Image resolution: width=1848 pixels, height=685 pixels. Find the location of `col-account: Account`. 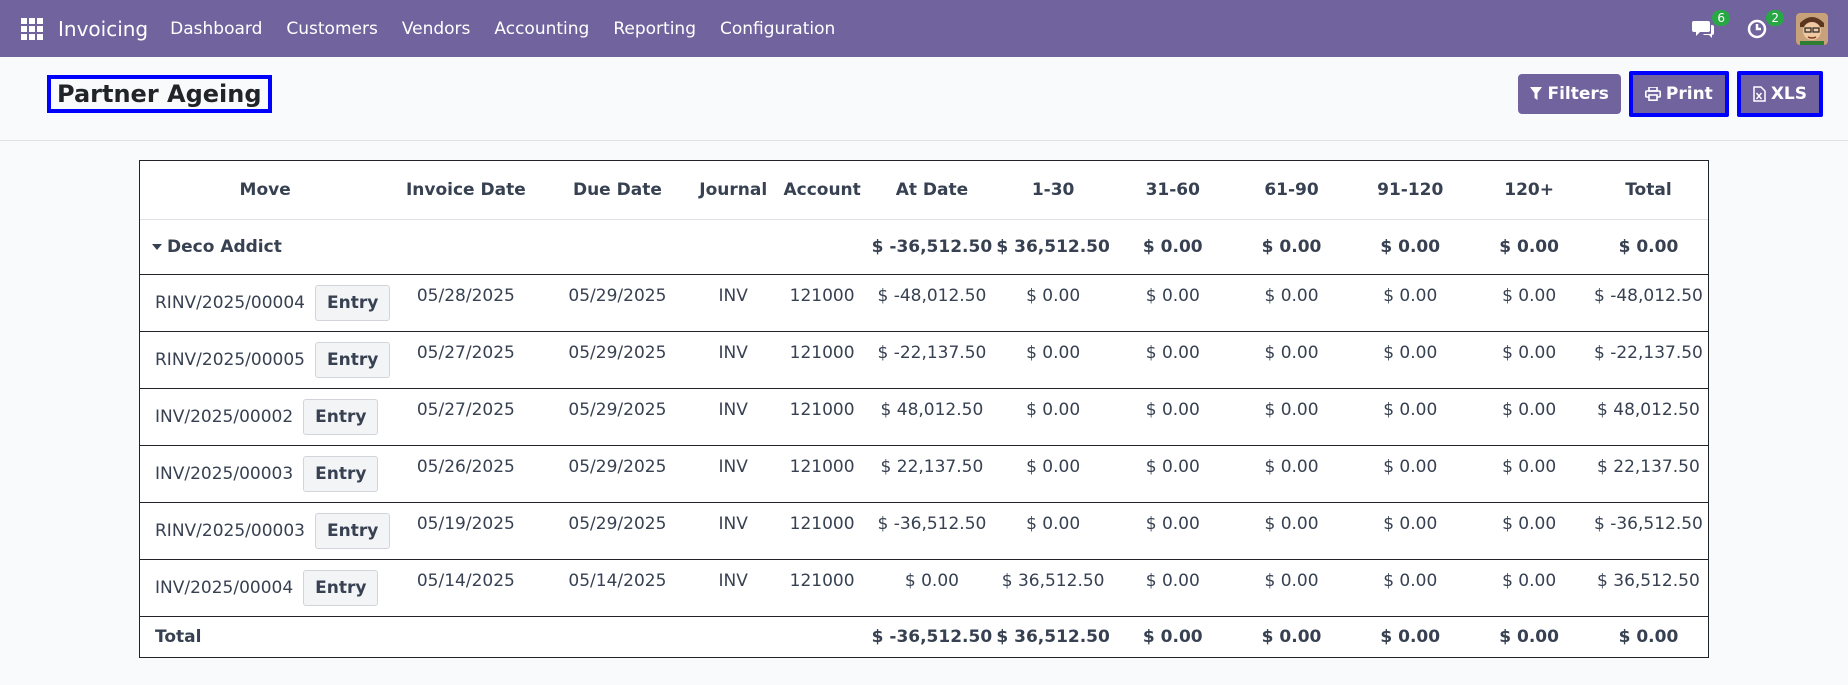

col-account: Account is located at coordinates (822, 189).